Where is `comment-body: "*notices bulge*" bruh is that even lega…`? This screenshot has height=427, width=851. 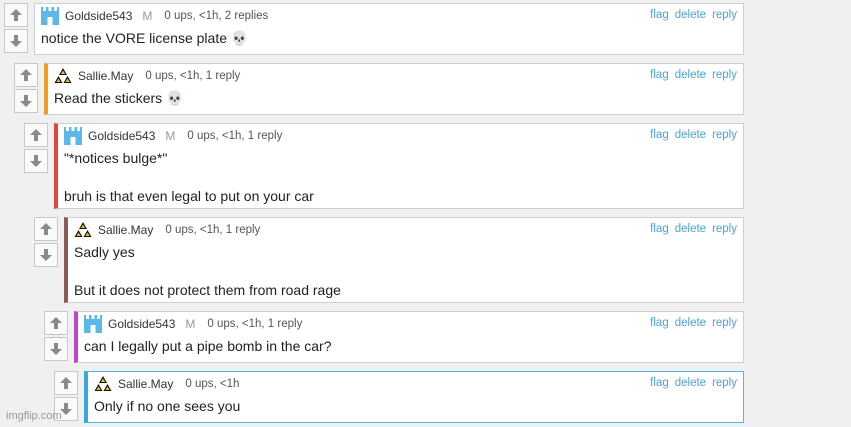
comment-body: "*notices bulge*" bruh is that even lega… is located at coordinates (399, 177).